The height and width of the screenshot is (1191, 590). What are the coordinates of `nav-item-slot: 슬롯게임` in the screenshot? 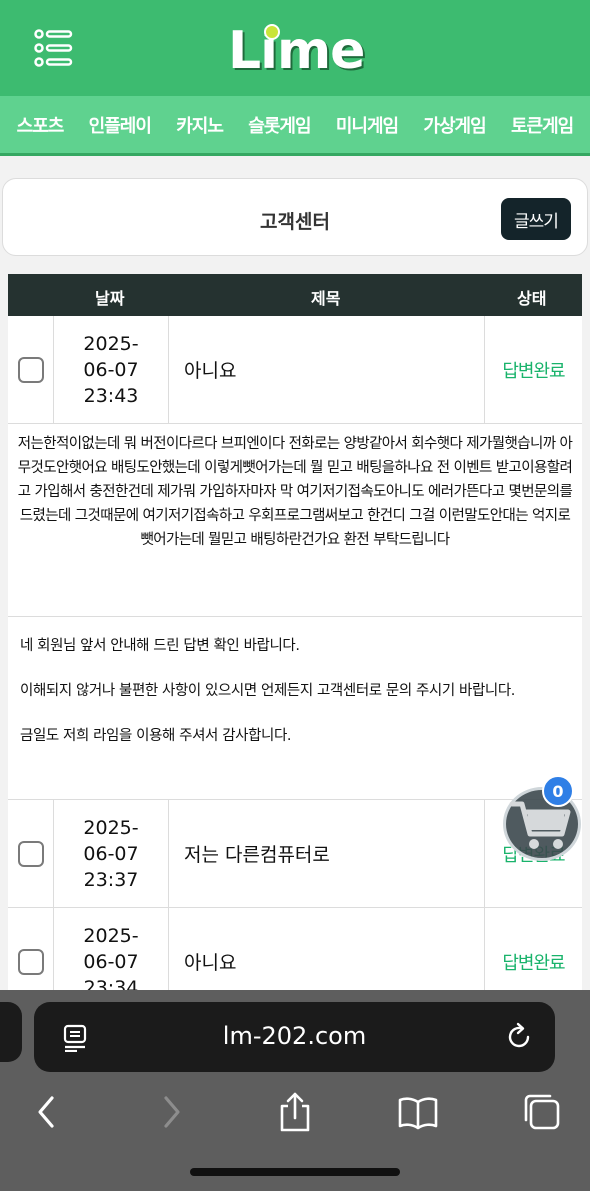 It's located at (279, 125).